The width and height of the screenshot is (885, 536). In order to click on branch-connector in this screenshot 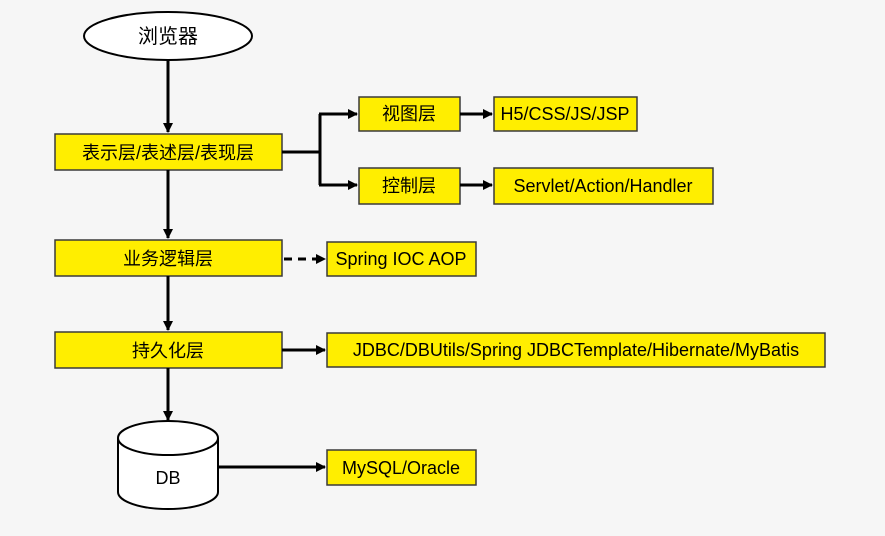, I will do `click(320, 149)`.